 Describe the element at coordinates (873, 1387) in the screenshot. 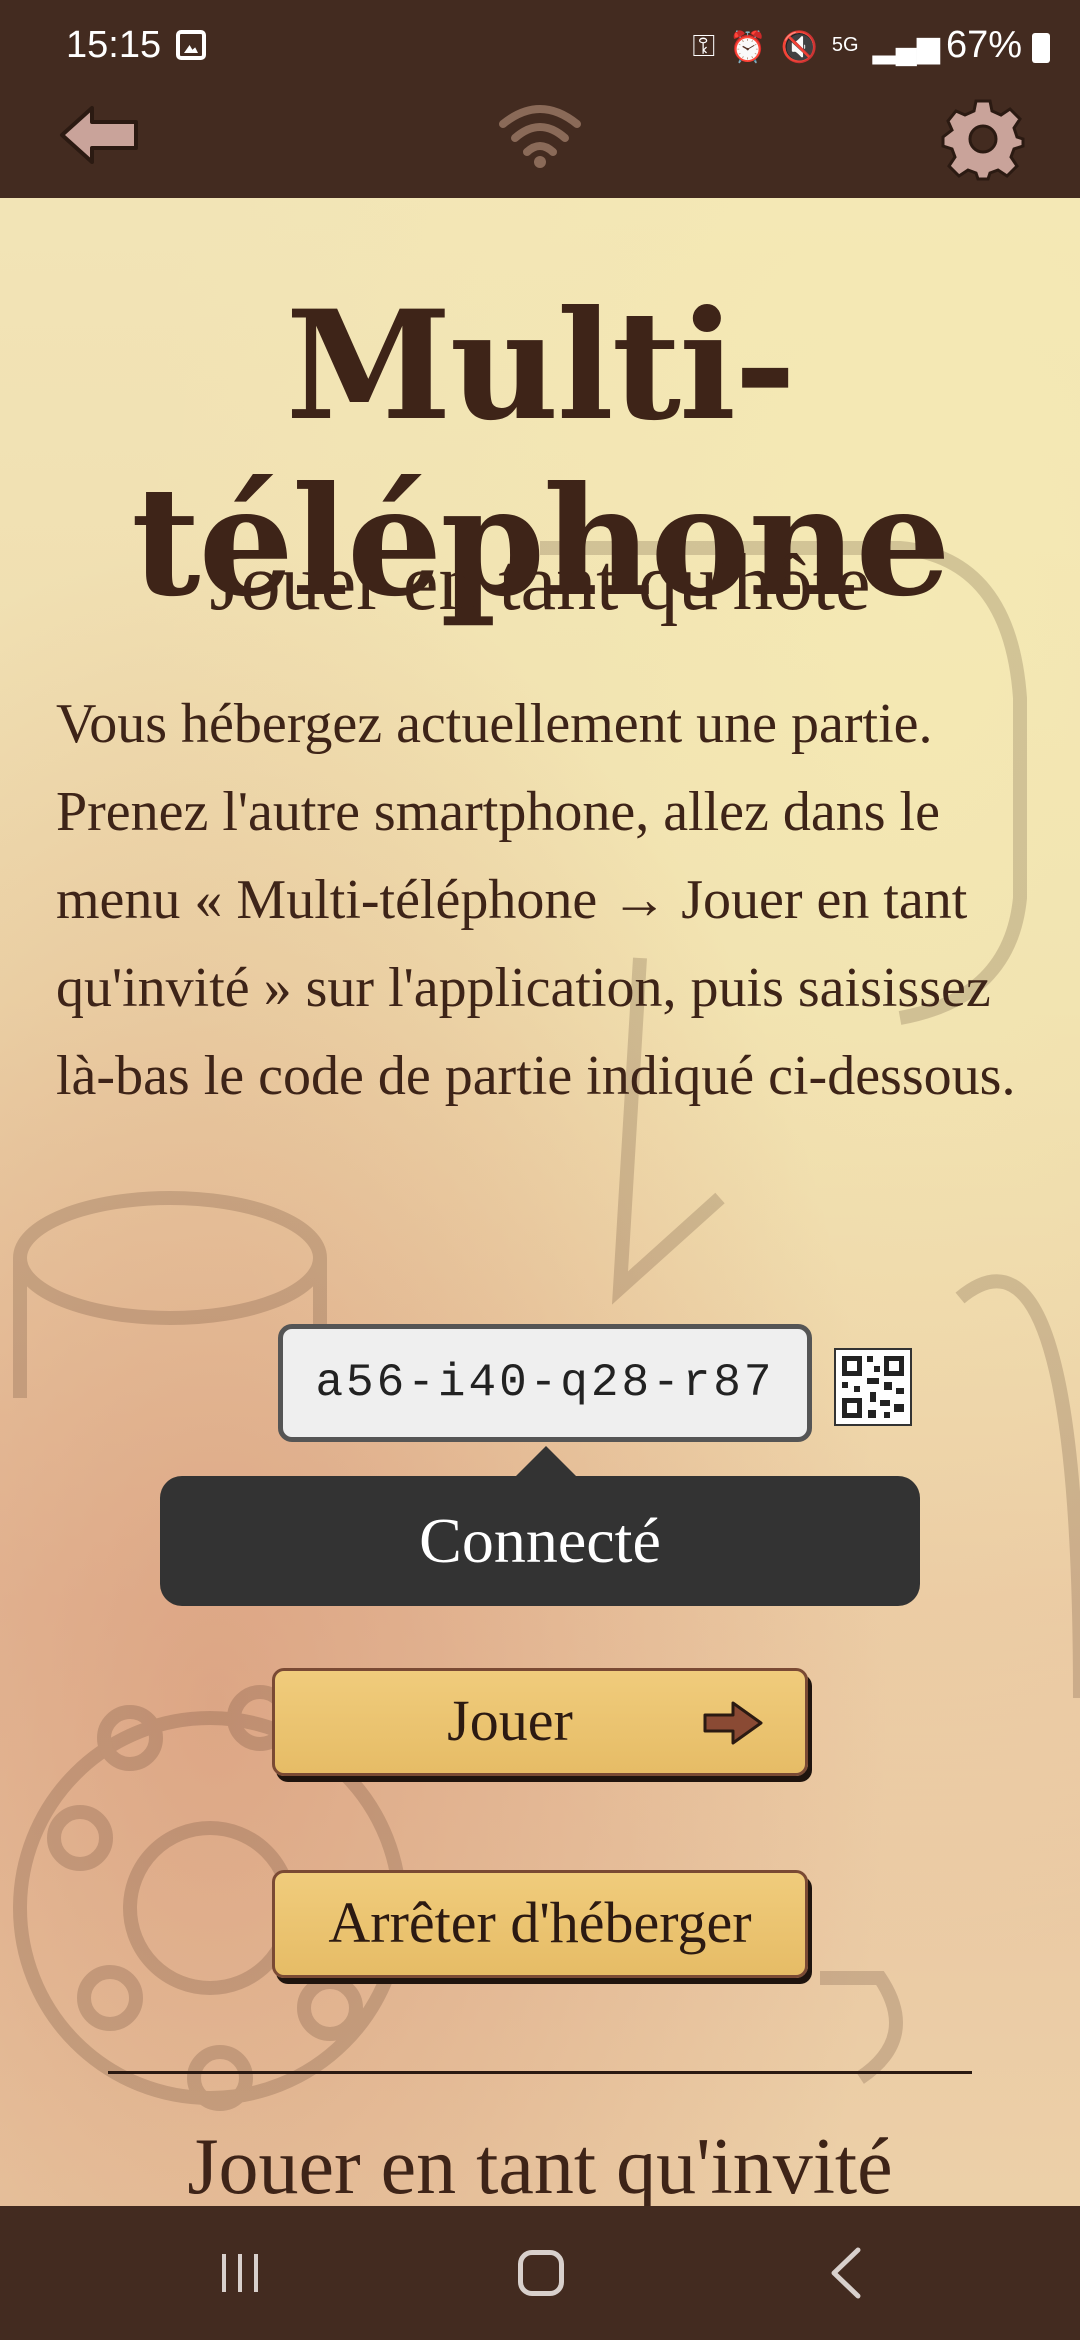

I see `qr-code-icon` at that location.